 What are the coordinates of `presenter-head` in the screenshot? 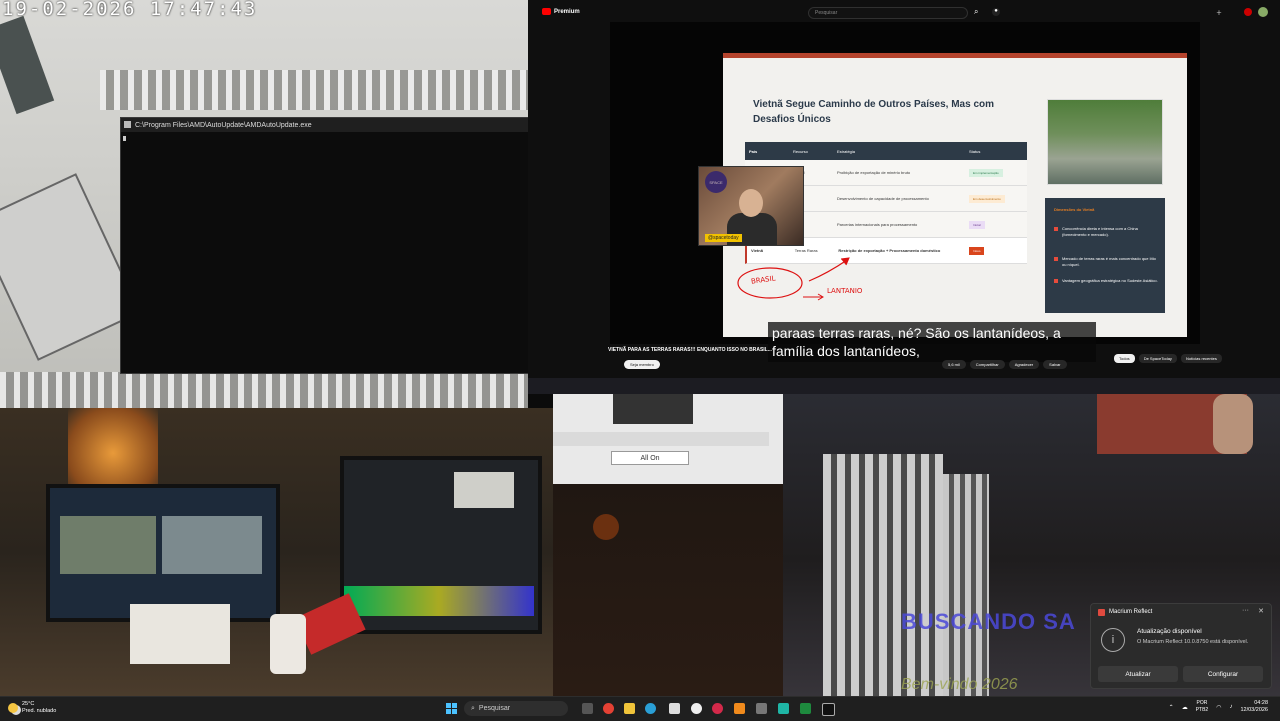 It's located at (751, 203).